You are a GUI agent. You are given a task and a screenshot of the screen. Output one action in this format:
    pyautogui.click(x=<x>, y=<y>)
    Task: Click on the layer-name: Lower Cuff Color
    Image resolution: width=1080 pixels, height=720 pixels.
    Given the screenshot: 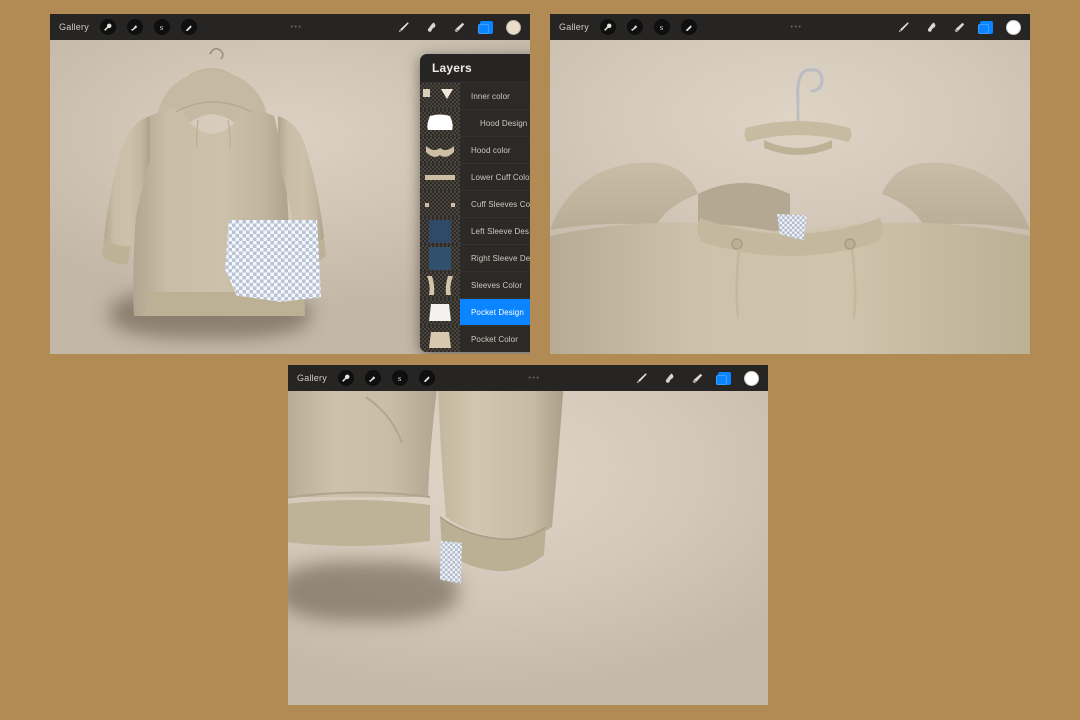 What is the action you would take?
    pyautogui.click(x=500, y=177)
    